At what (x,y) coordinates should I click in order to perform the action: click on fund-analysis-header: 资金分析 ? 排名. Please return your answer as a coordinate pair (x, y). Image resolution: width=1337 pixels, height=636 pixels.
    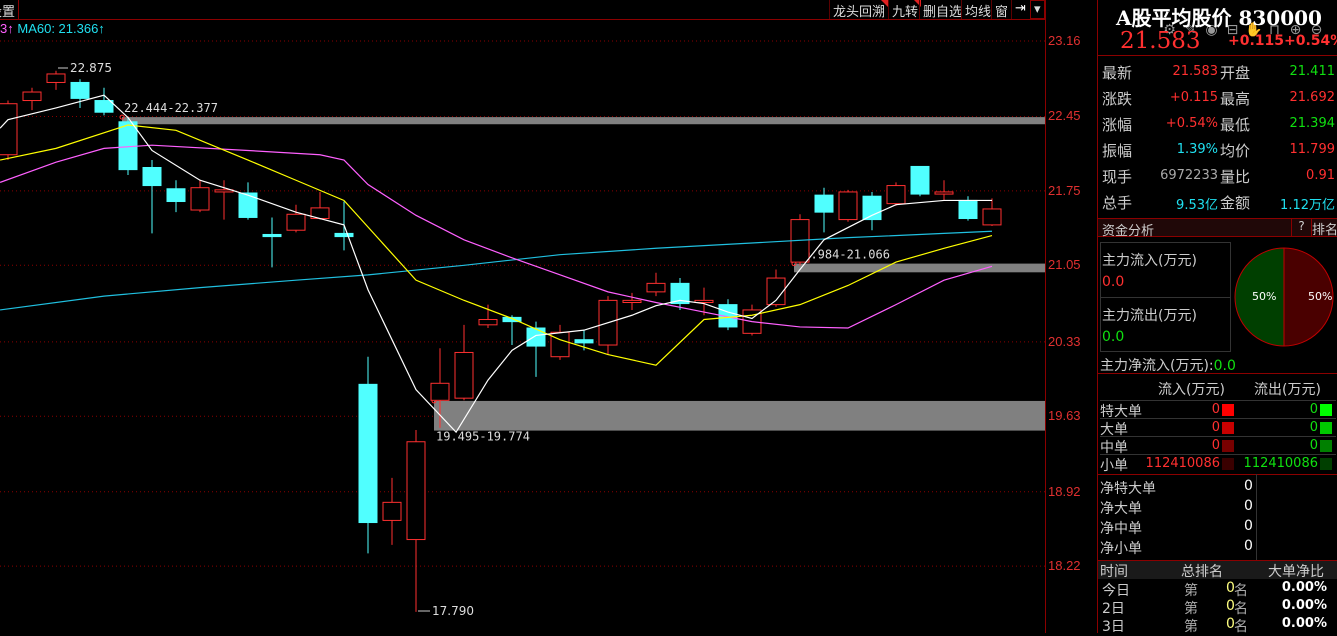
    Looking at the image, I should click on (1217, 228).